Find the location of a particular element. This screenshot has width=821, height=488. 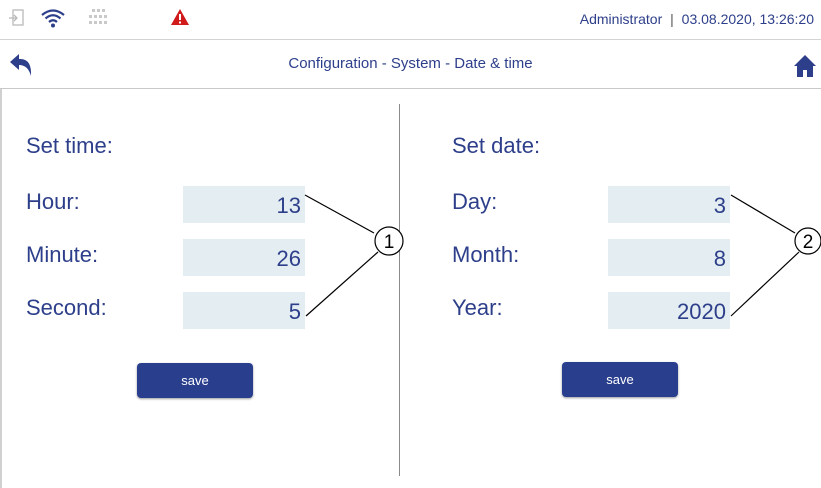

callout-2: 2 is located at coordinates (775, 255).